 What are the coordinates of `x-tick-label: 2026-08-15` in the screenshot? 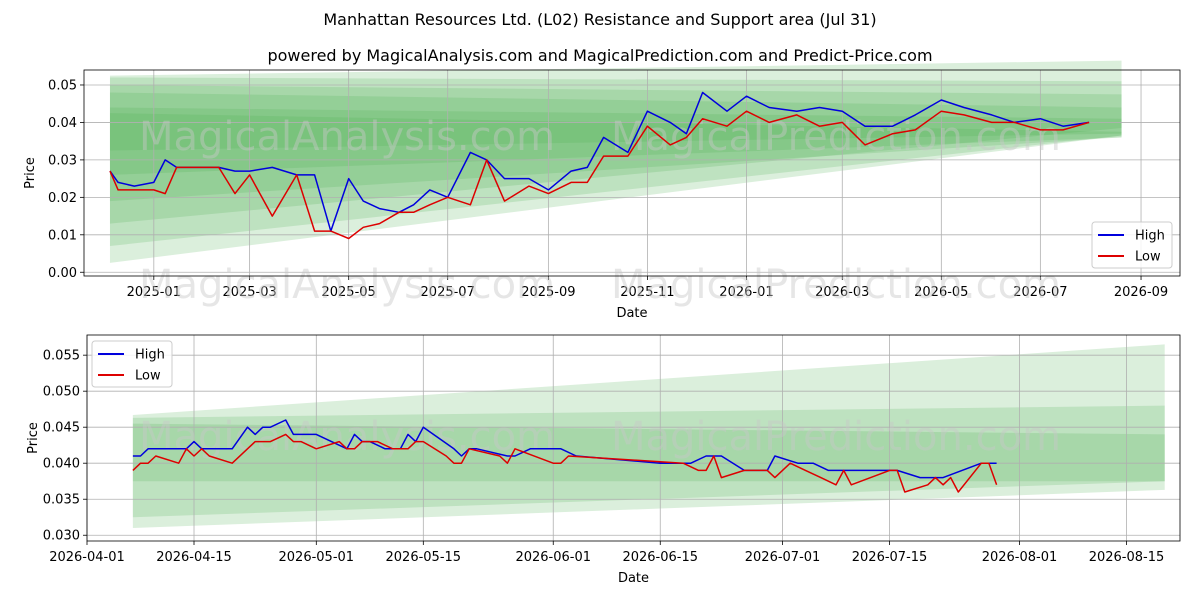 It's located at (1127, 557).